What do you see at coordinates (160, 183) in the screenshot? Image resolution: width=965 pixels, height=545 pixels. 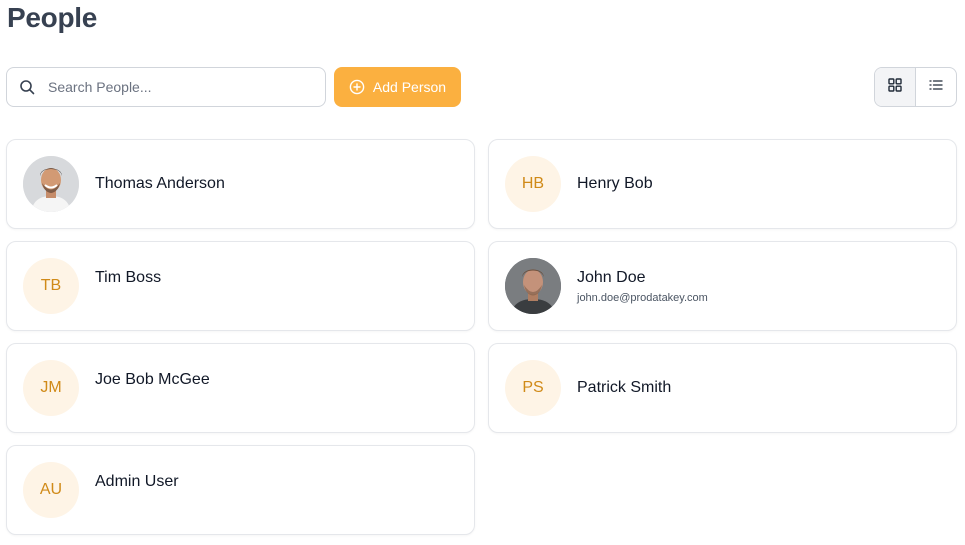 I see `person-name: Thomas Anderson` at bounding box center [160, 183].